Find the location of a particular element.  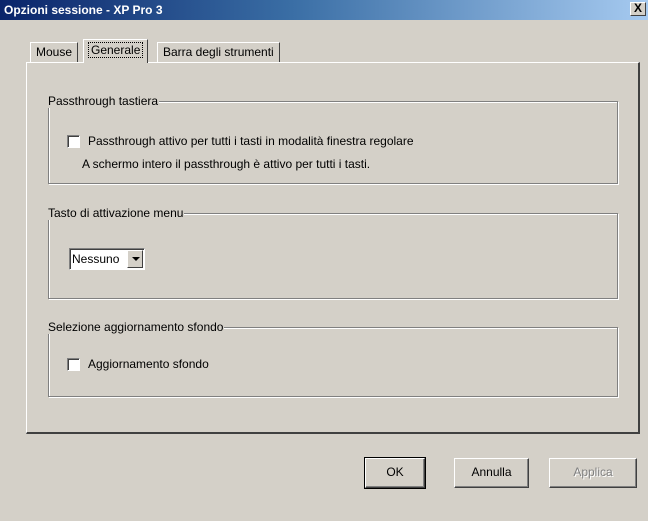

menu-key-title: Tasto di attivazione menu is located at coordinates (116, 213).